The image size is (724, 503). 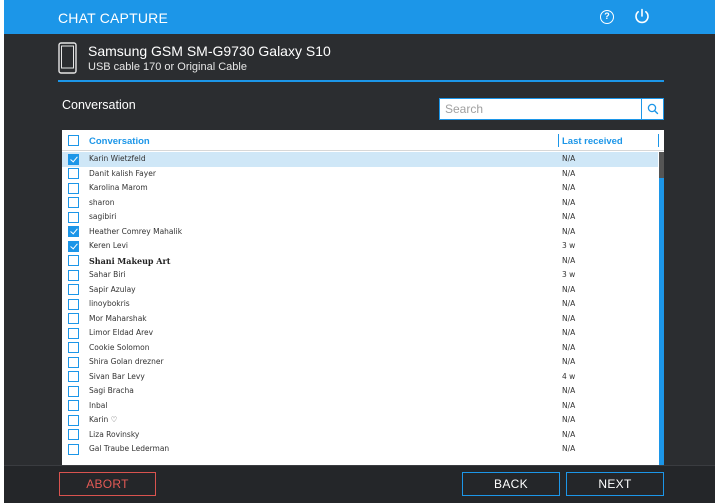 I want to click on table-row: Keren Levi 3 w, so click(x=360, y=246).